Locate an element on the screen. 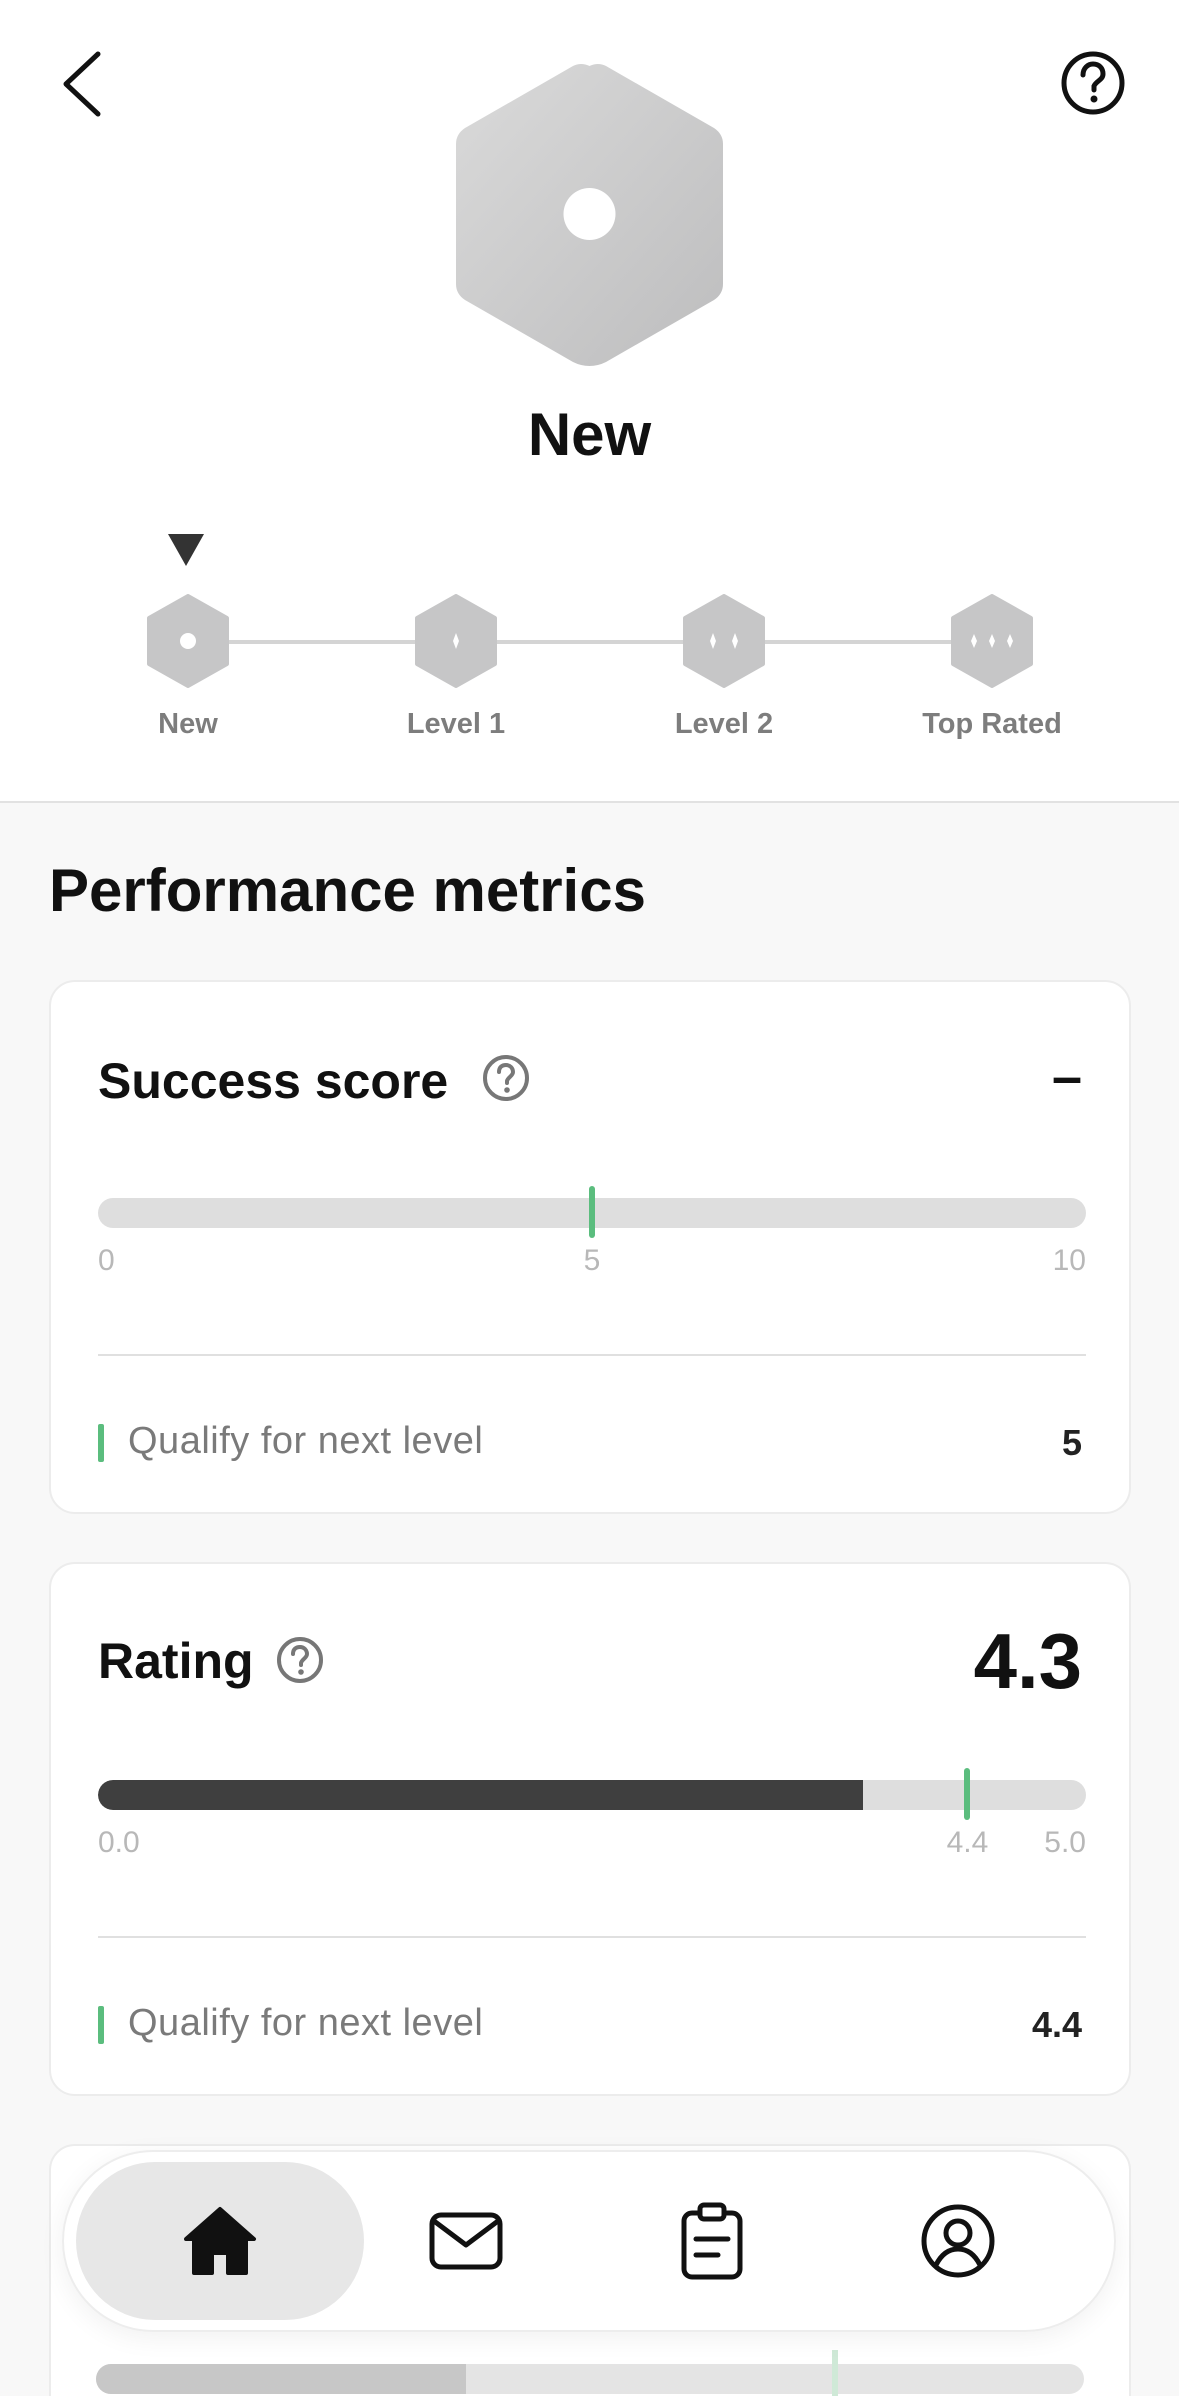 This screenshot has height=2396, width=1179. nav-messages-button is located at coordinates (466, 2241).